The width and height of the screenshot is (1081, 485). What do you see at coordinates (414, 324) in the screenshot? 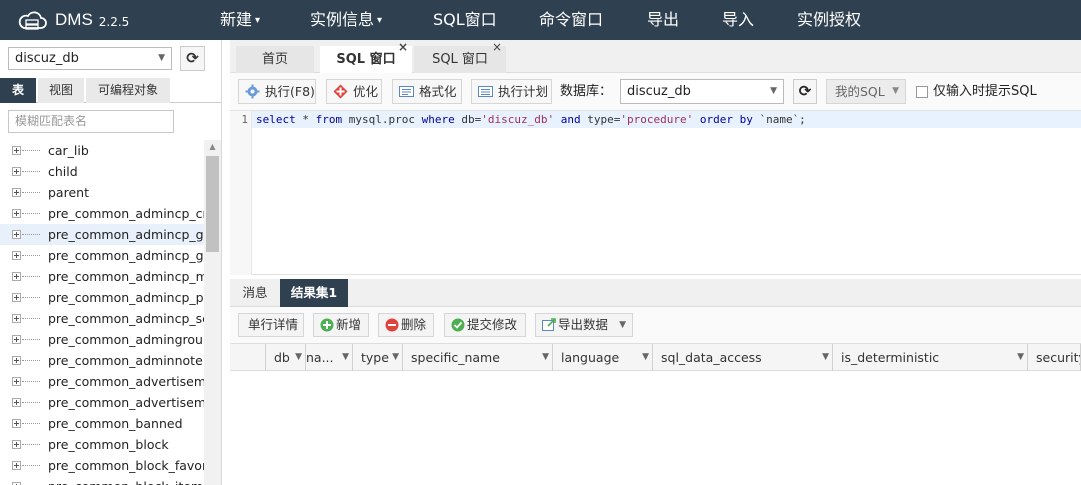
I see `delete-row-label: 删除` at bounding box center [414, 324].